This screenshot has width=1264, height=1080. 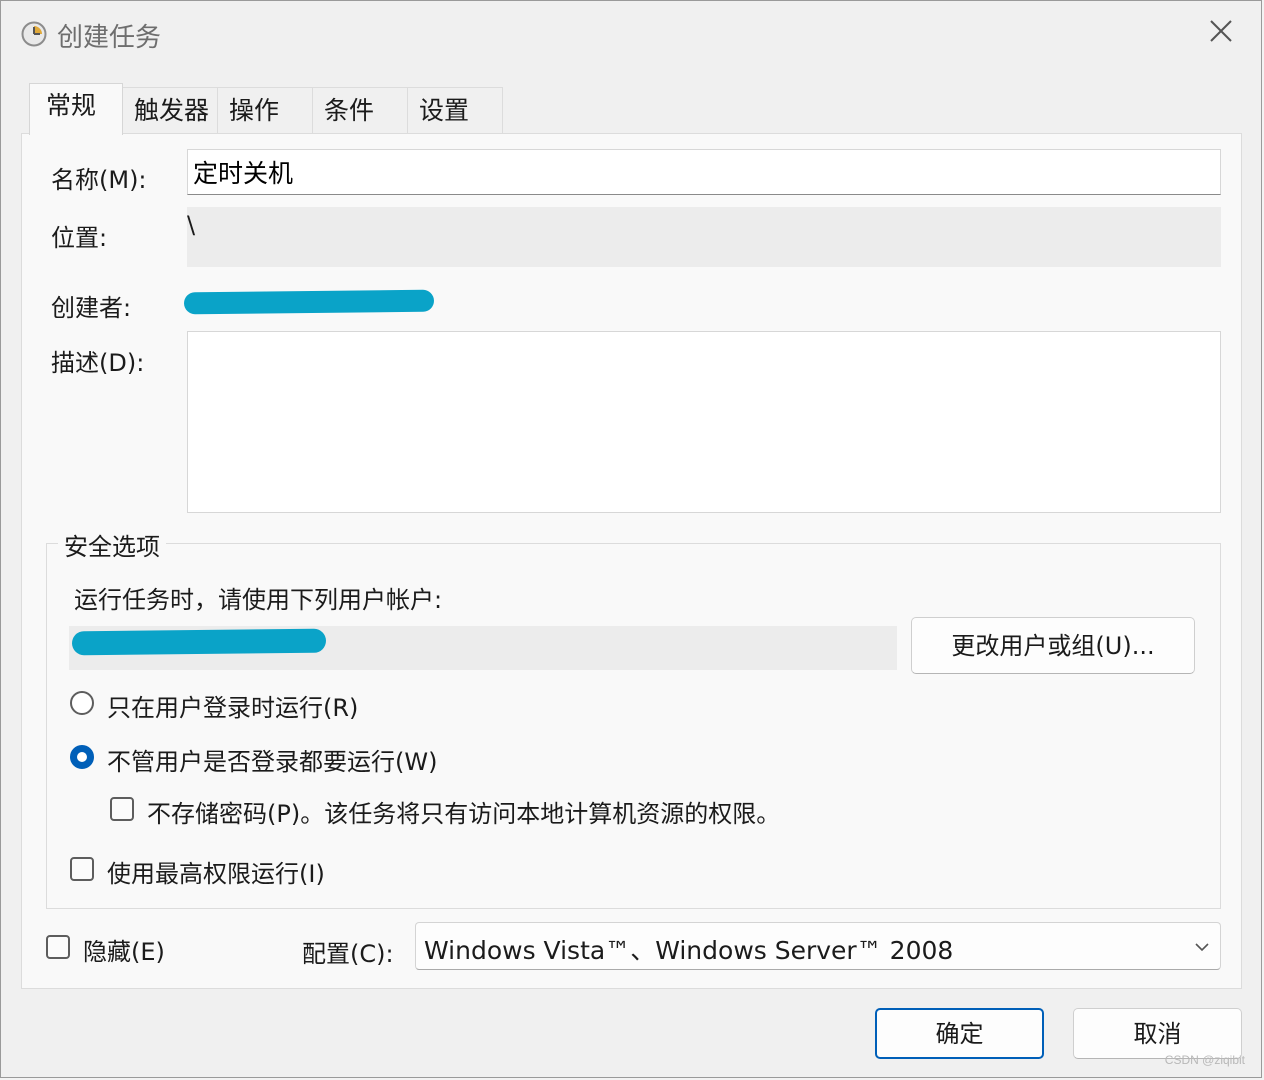 I want to click on configure-for-selected-value: Windows Vista™、Windows Server™ 2008, so click(x=689, y=950).